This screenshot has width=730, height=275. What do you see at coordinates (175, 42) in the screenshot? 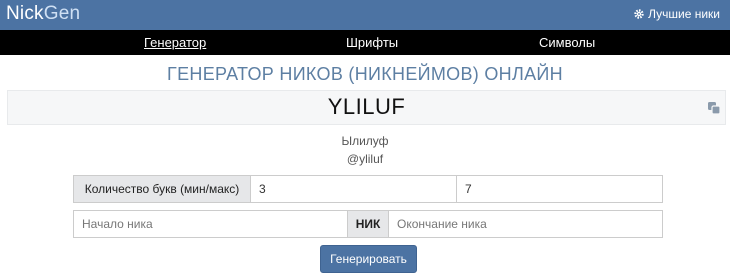
I see `tab-generator: Генератор` at bounding box center [175, 42].